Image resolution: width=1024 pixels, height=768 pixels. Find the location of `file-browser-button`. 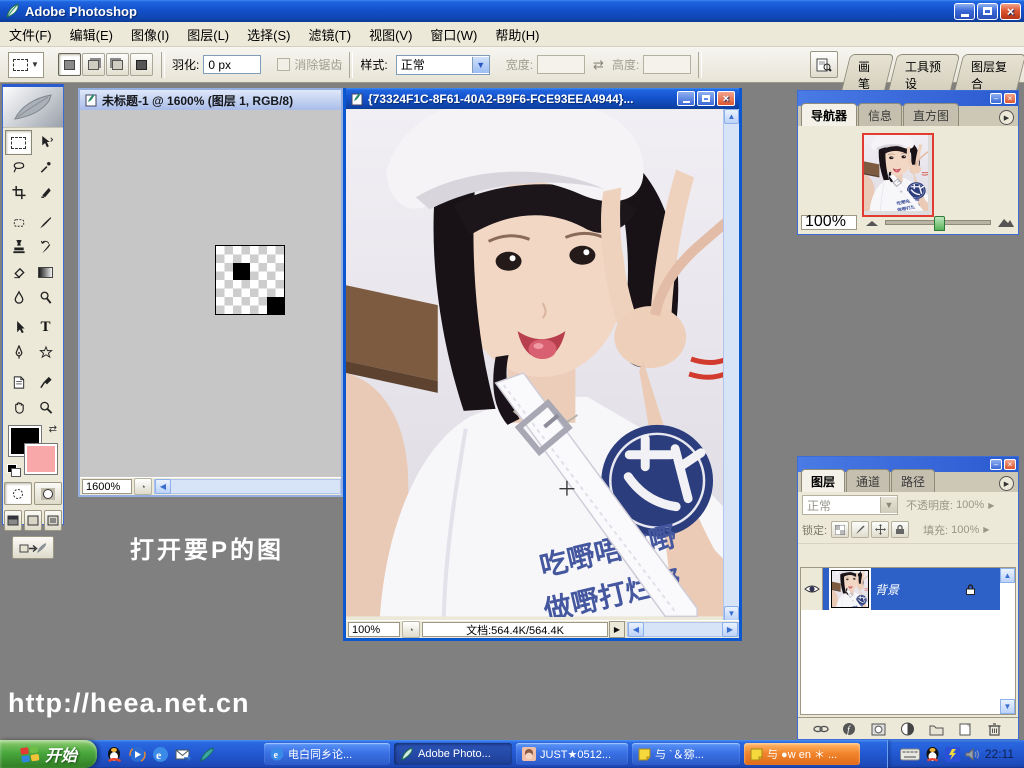

file-browser-button is located at coordinates (824, 64).